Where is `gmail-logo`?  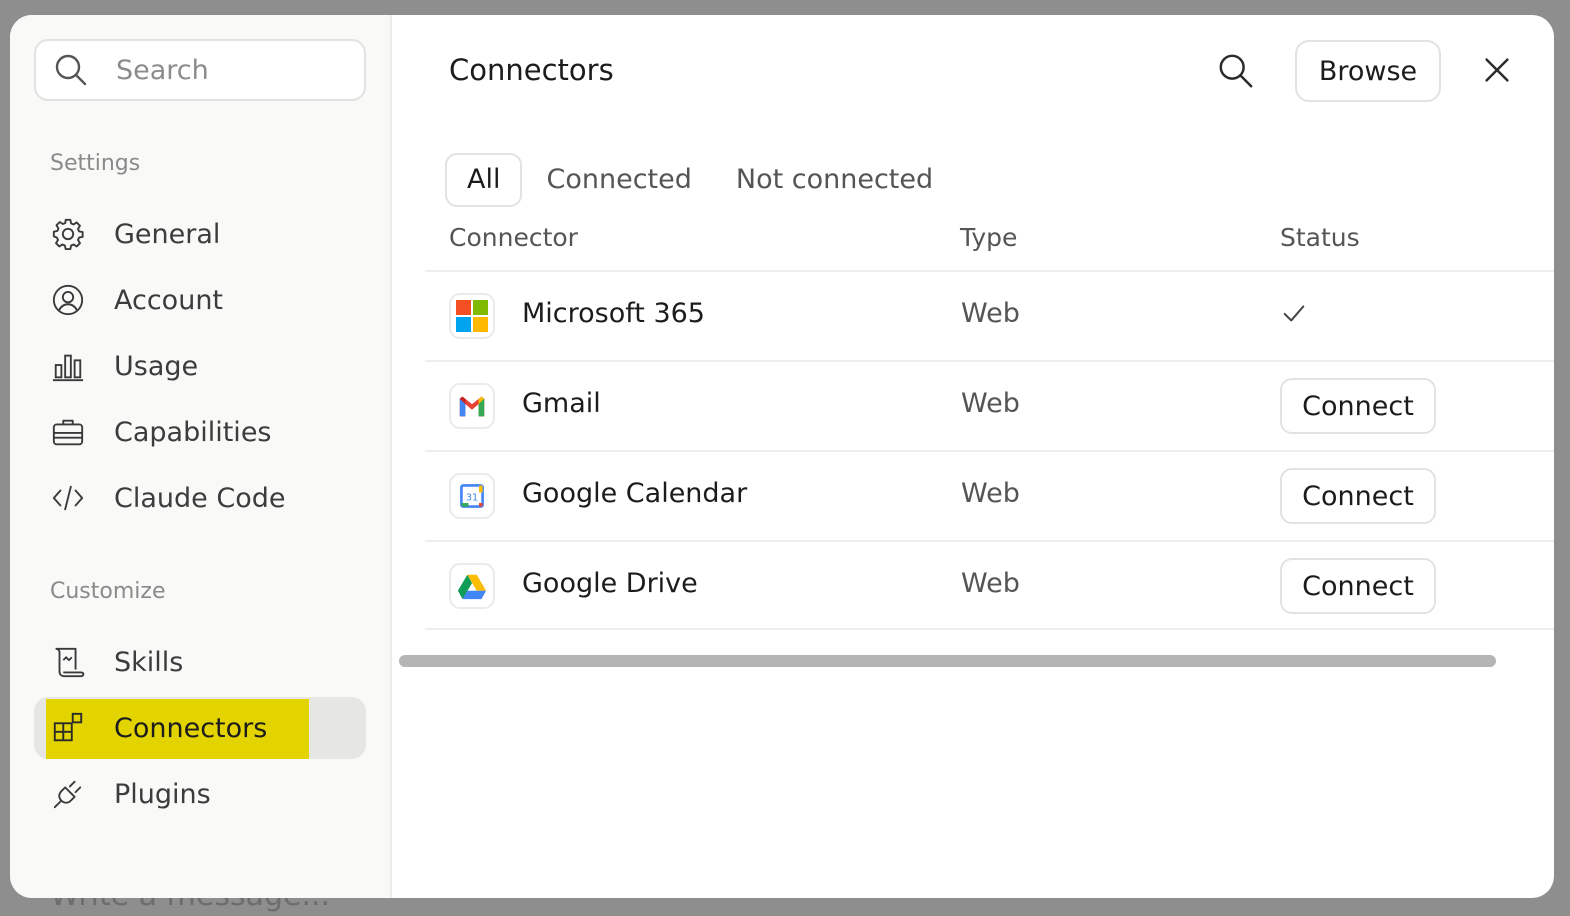
gmail-logo is located at coordinates (472, 406).